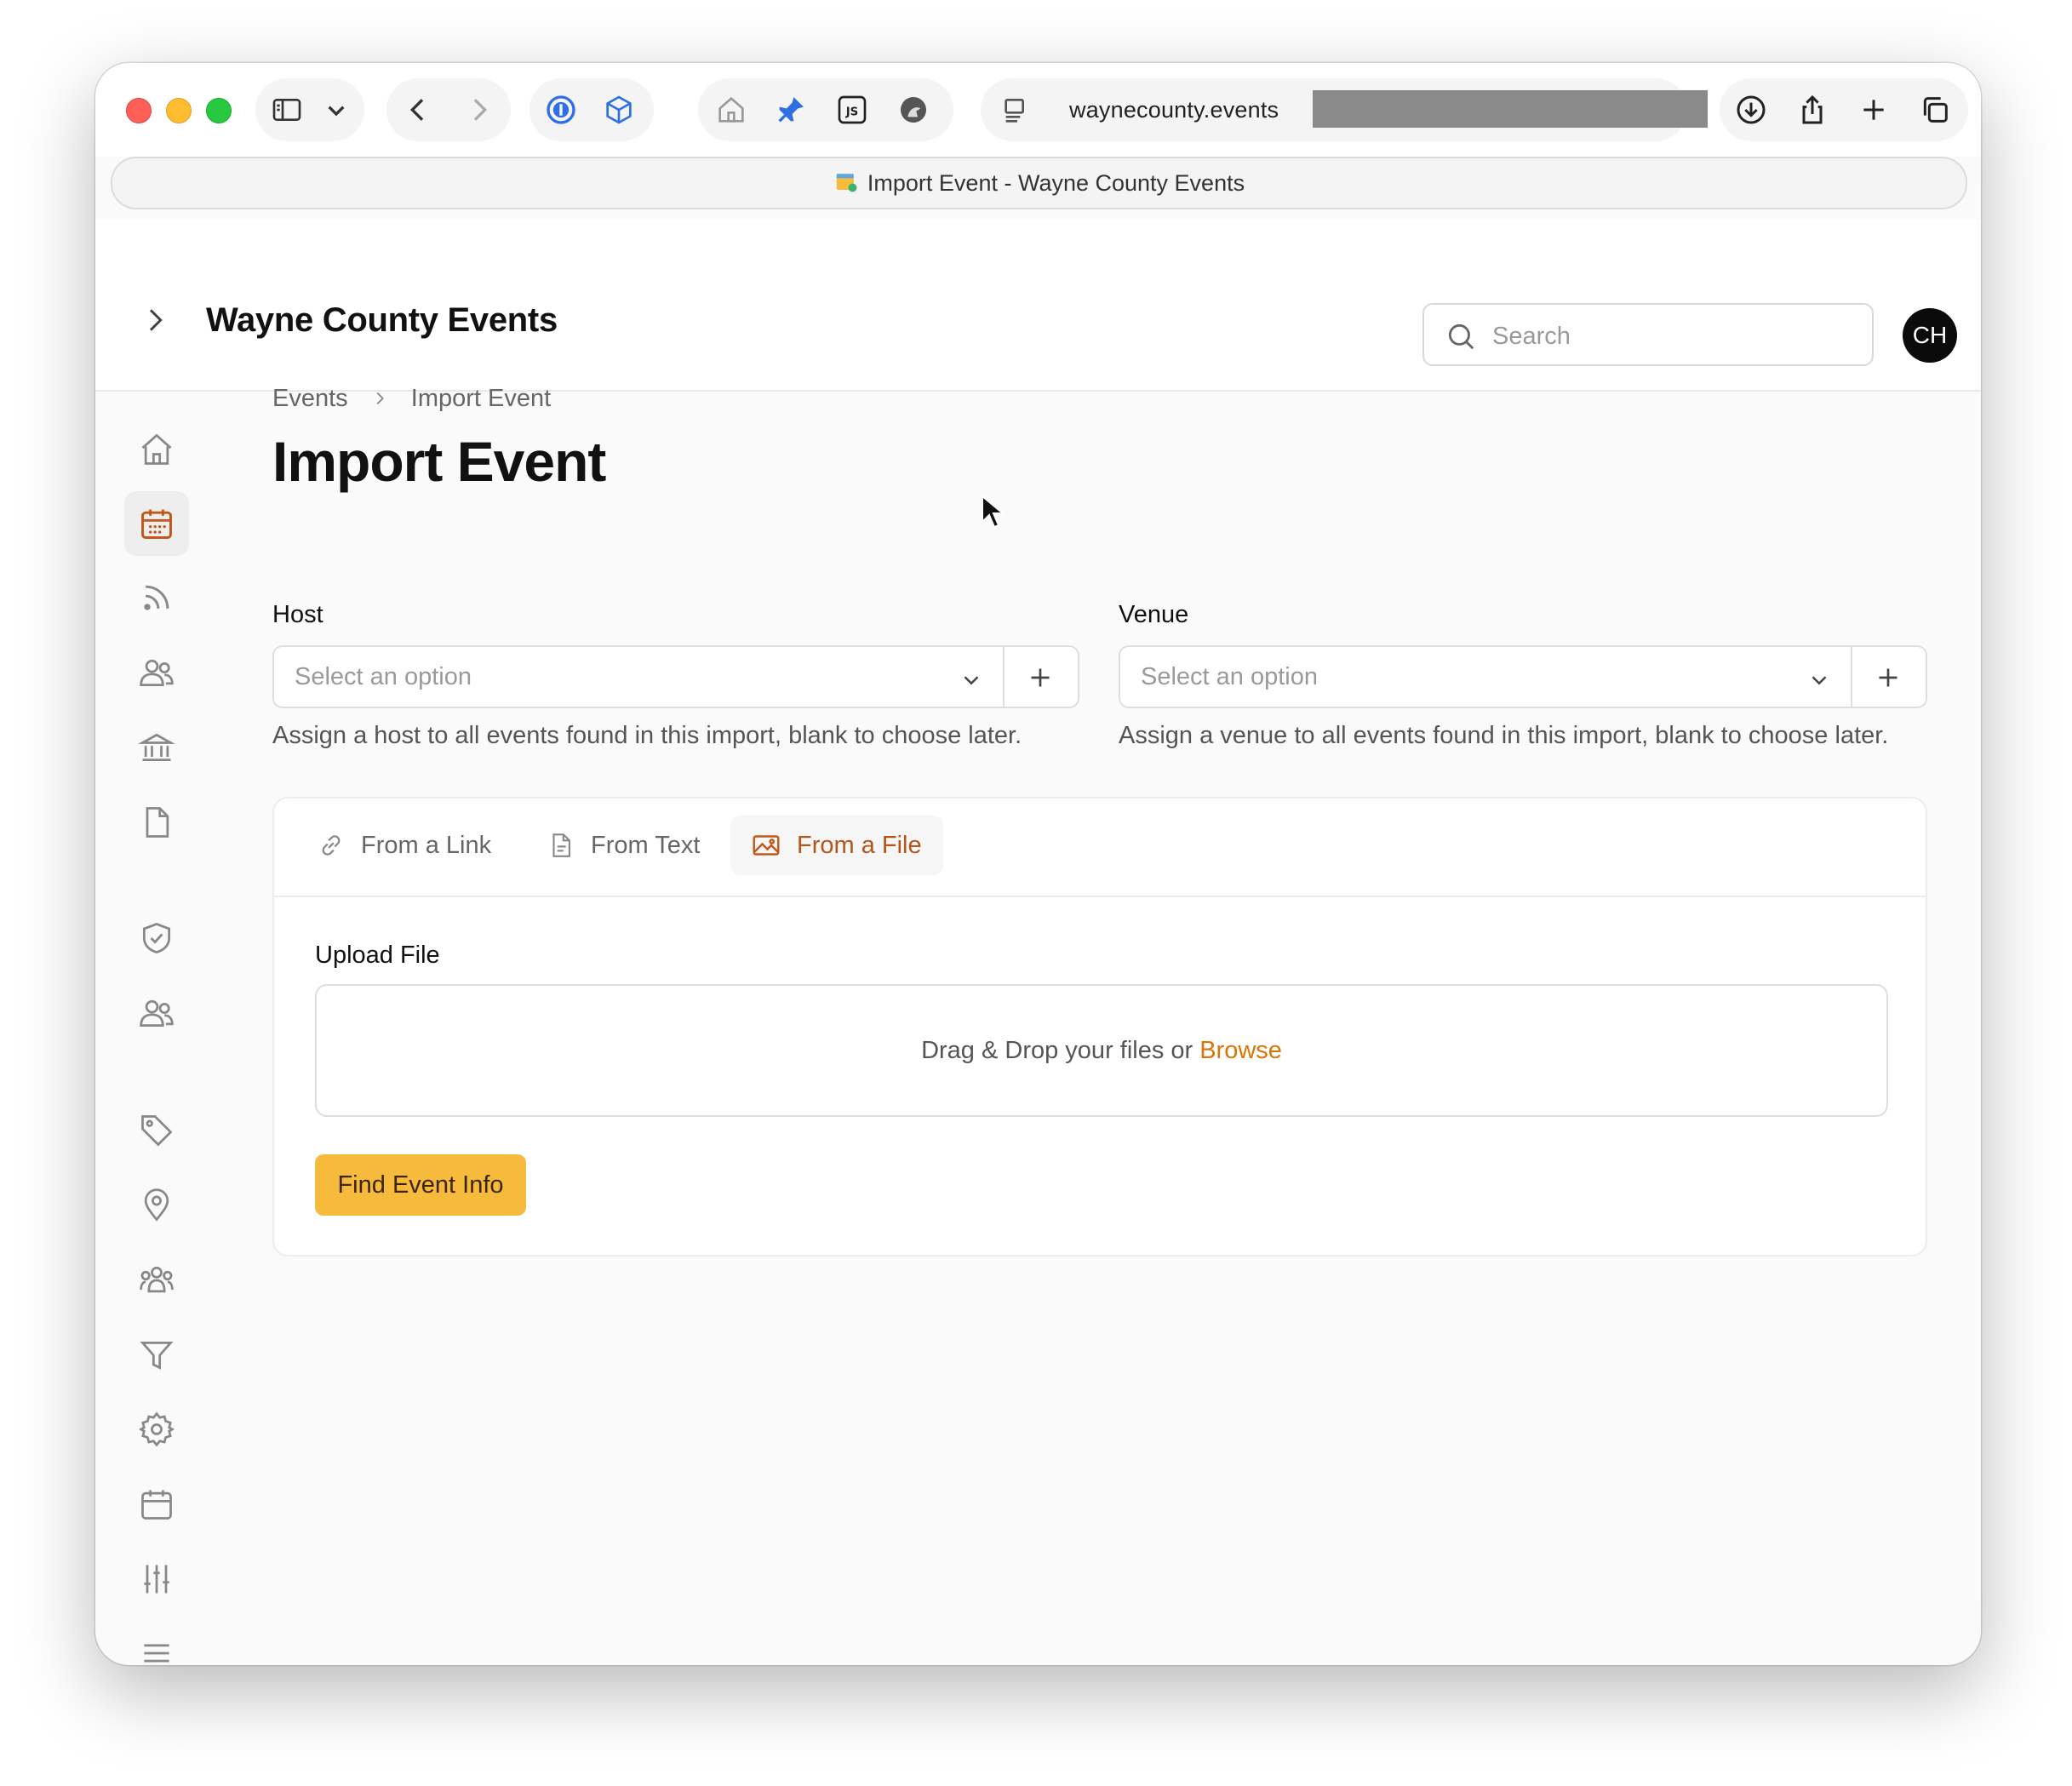  Describe the element at coordinates (859, 845) in the screenshot. I see `tab-label: From a File` at that location.